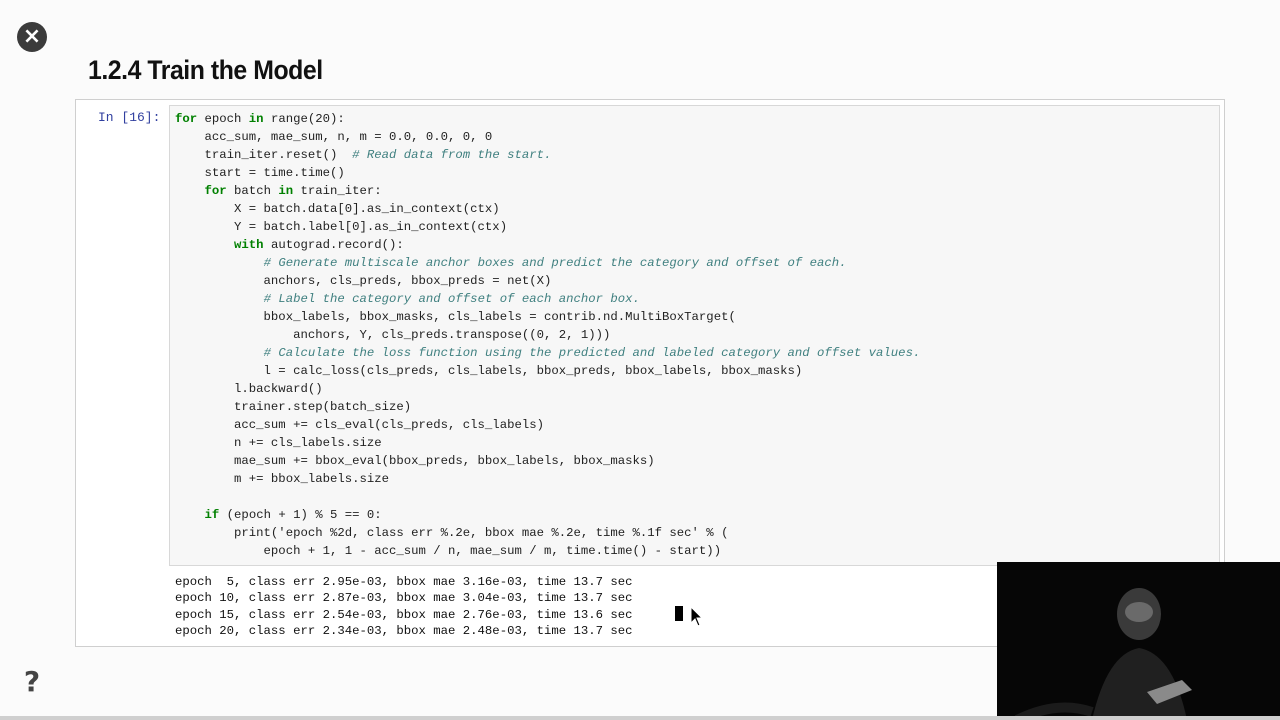  What do you see at coordinates (679, 613) in the screenshot?
I see `text-cursor` at bounding box center [679, 613].